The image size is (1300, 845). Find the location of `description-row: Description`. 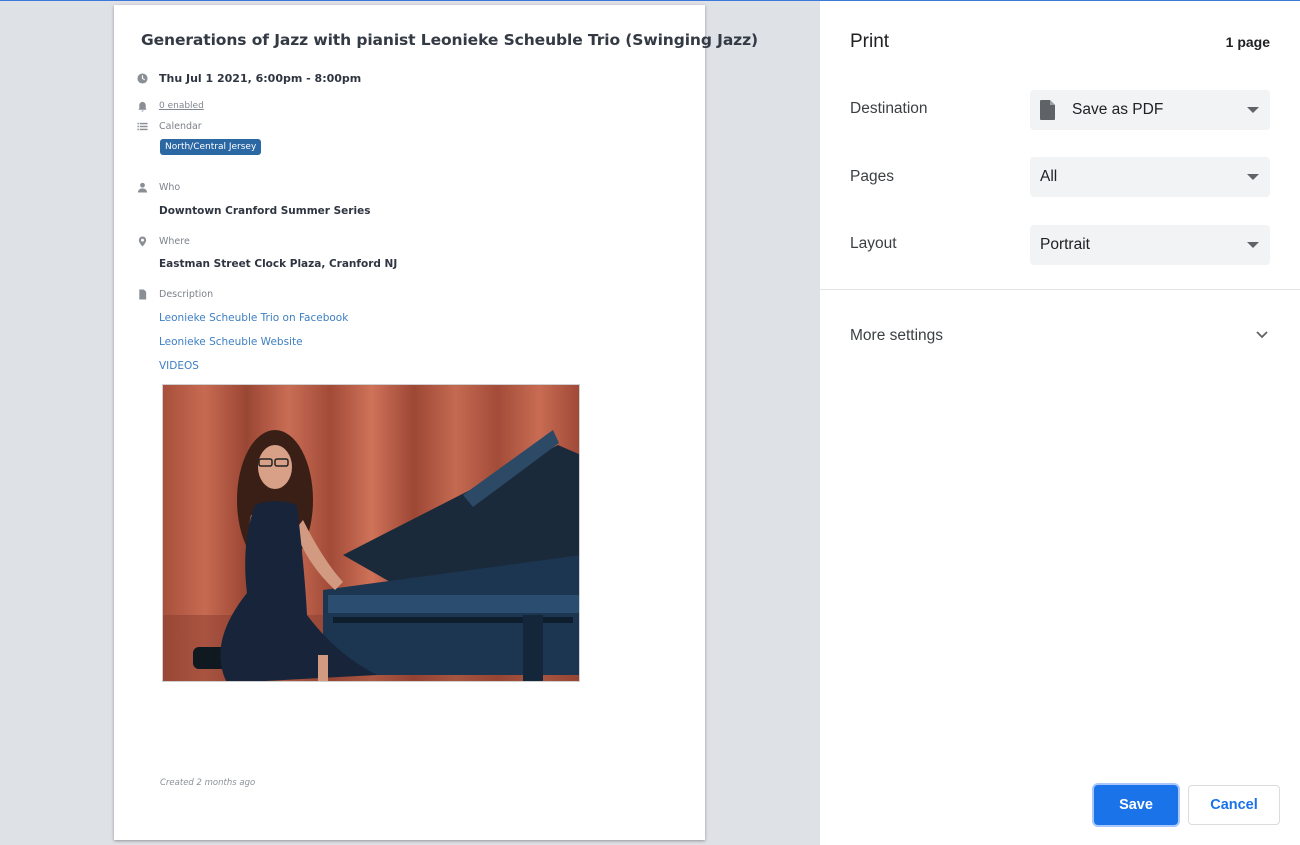

description-row: Description is located at coordinates (174, 294).